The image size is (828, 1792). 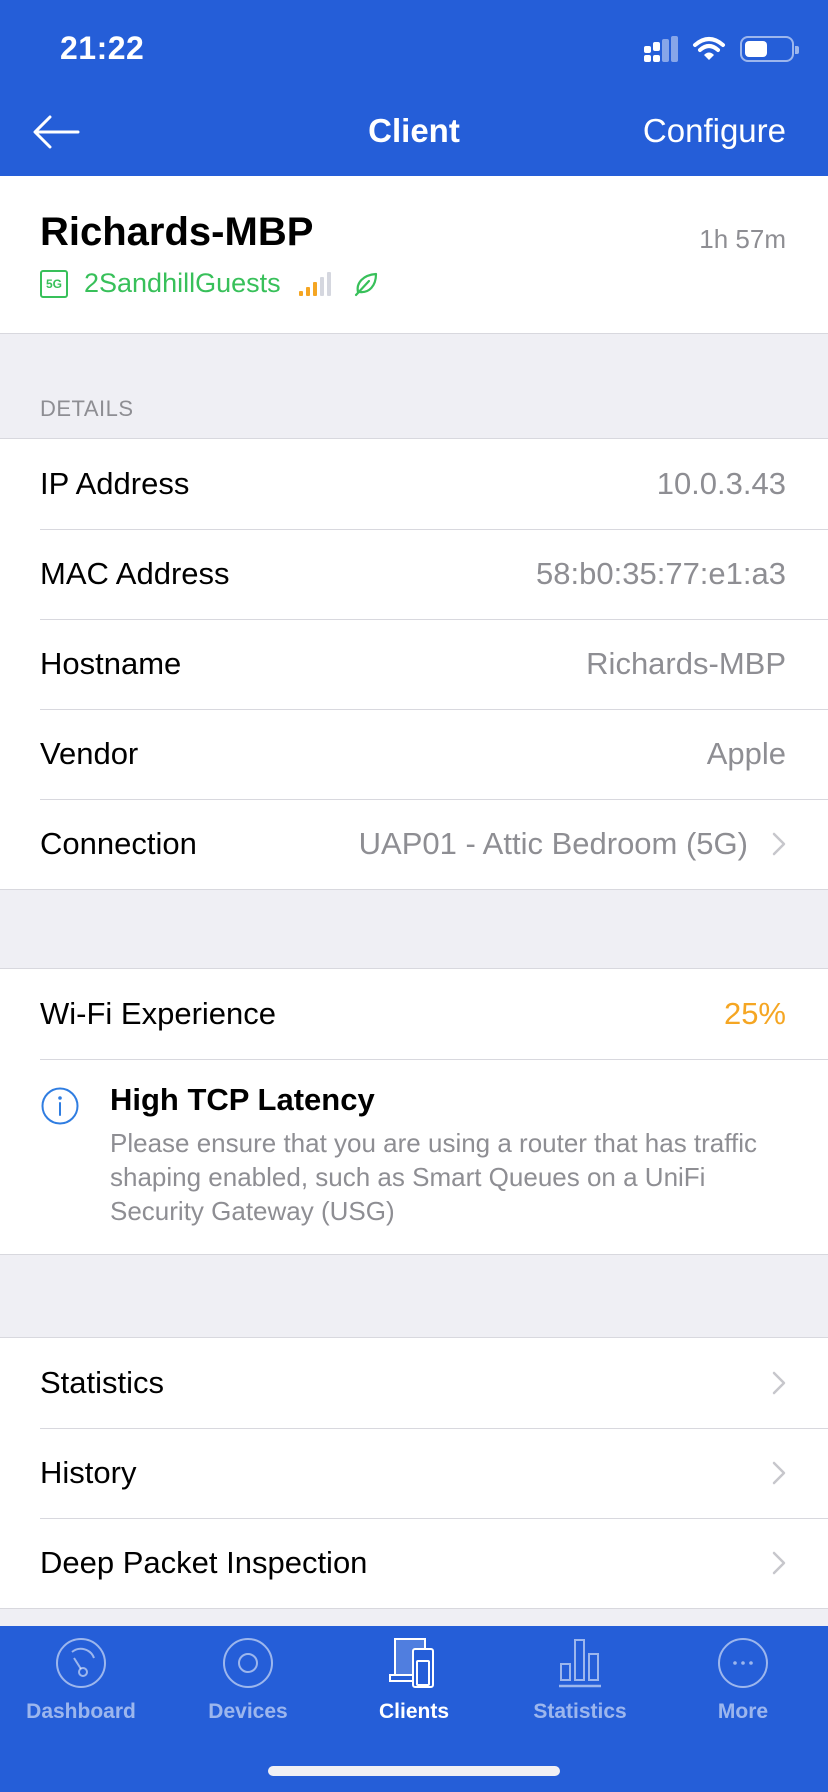 I want to click on tab-label: Clients, so click(x=413, y=1711).